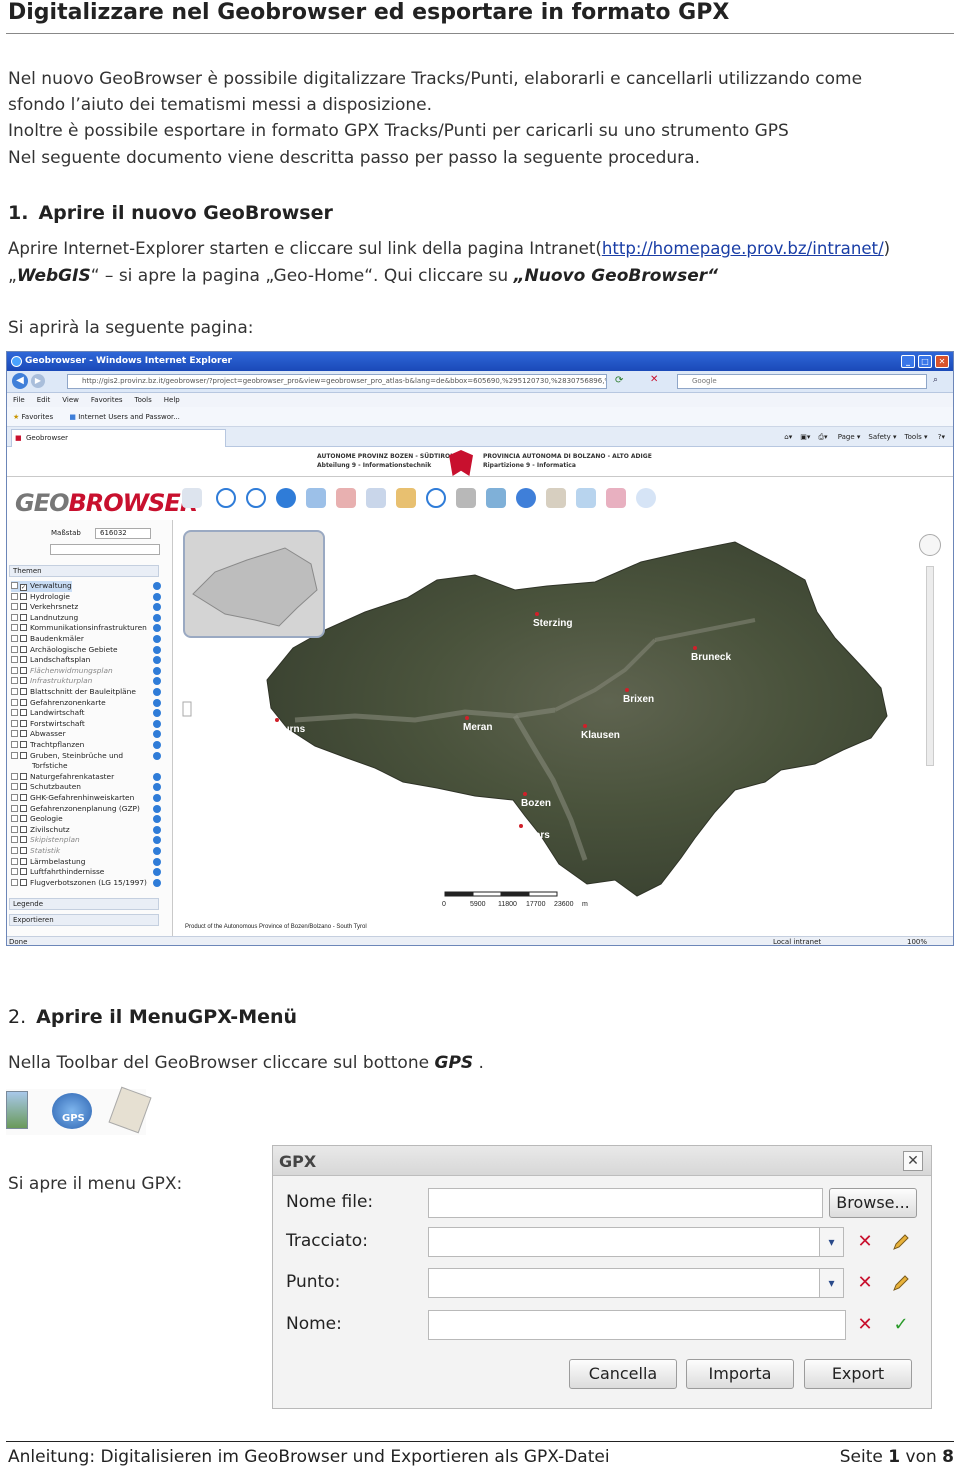 This screenshot has height=1469, width=960. Describe the element at coordinates (646, 498) in the screenshot. I see `help-circle-icon` at that location.